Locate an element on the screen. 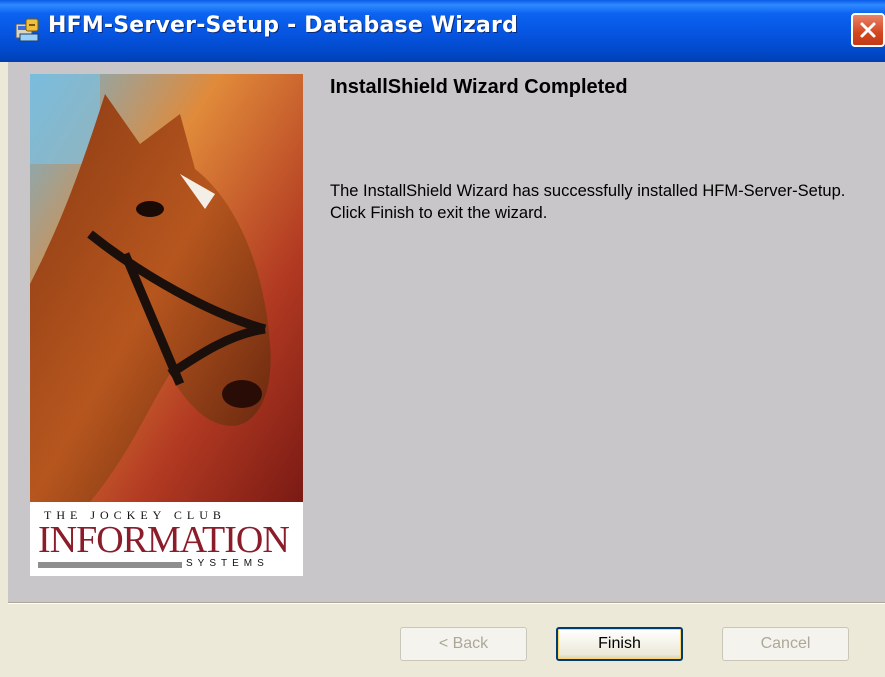 Image resolution: width=885 pixels, height=677 pixels. page-heading: InstallShield Wizard Completed is located at coordinates (479, 87).